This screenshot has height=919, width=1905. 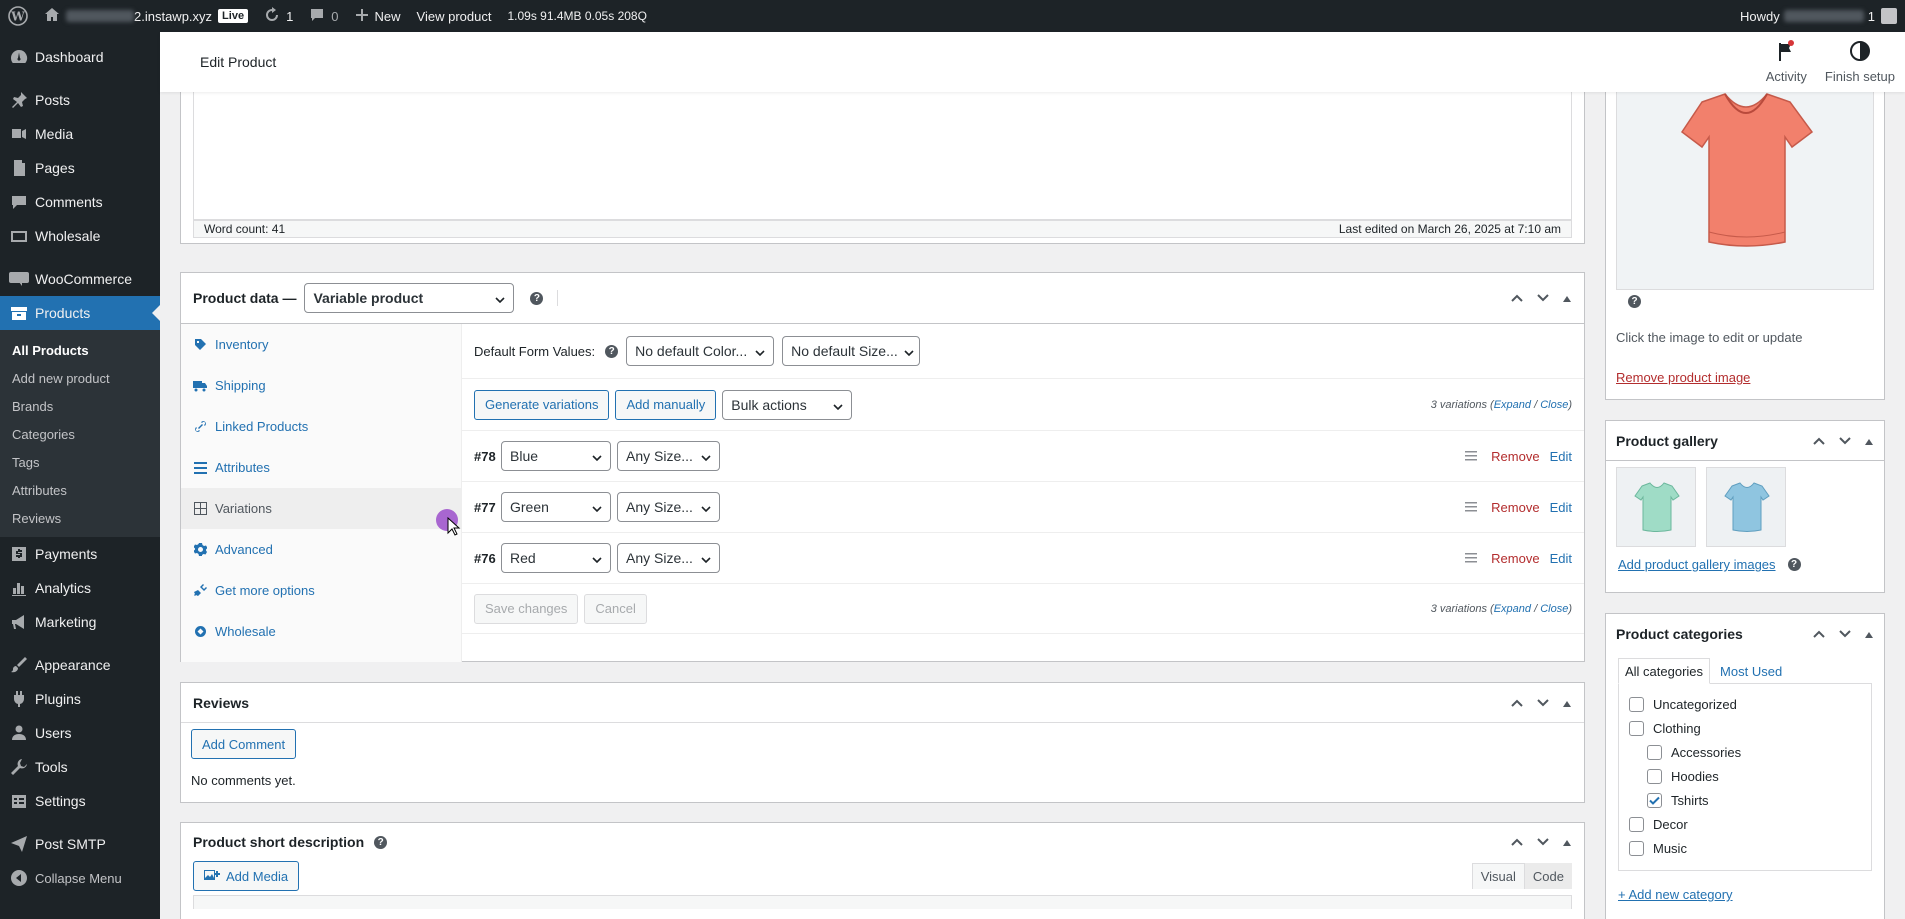 I want to click on tab-wholesale: Wholesale, so click(x=321, y=631).